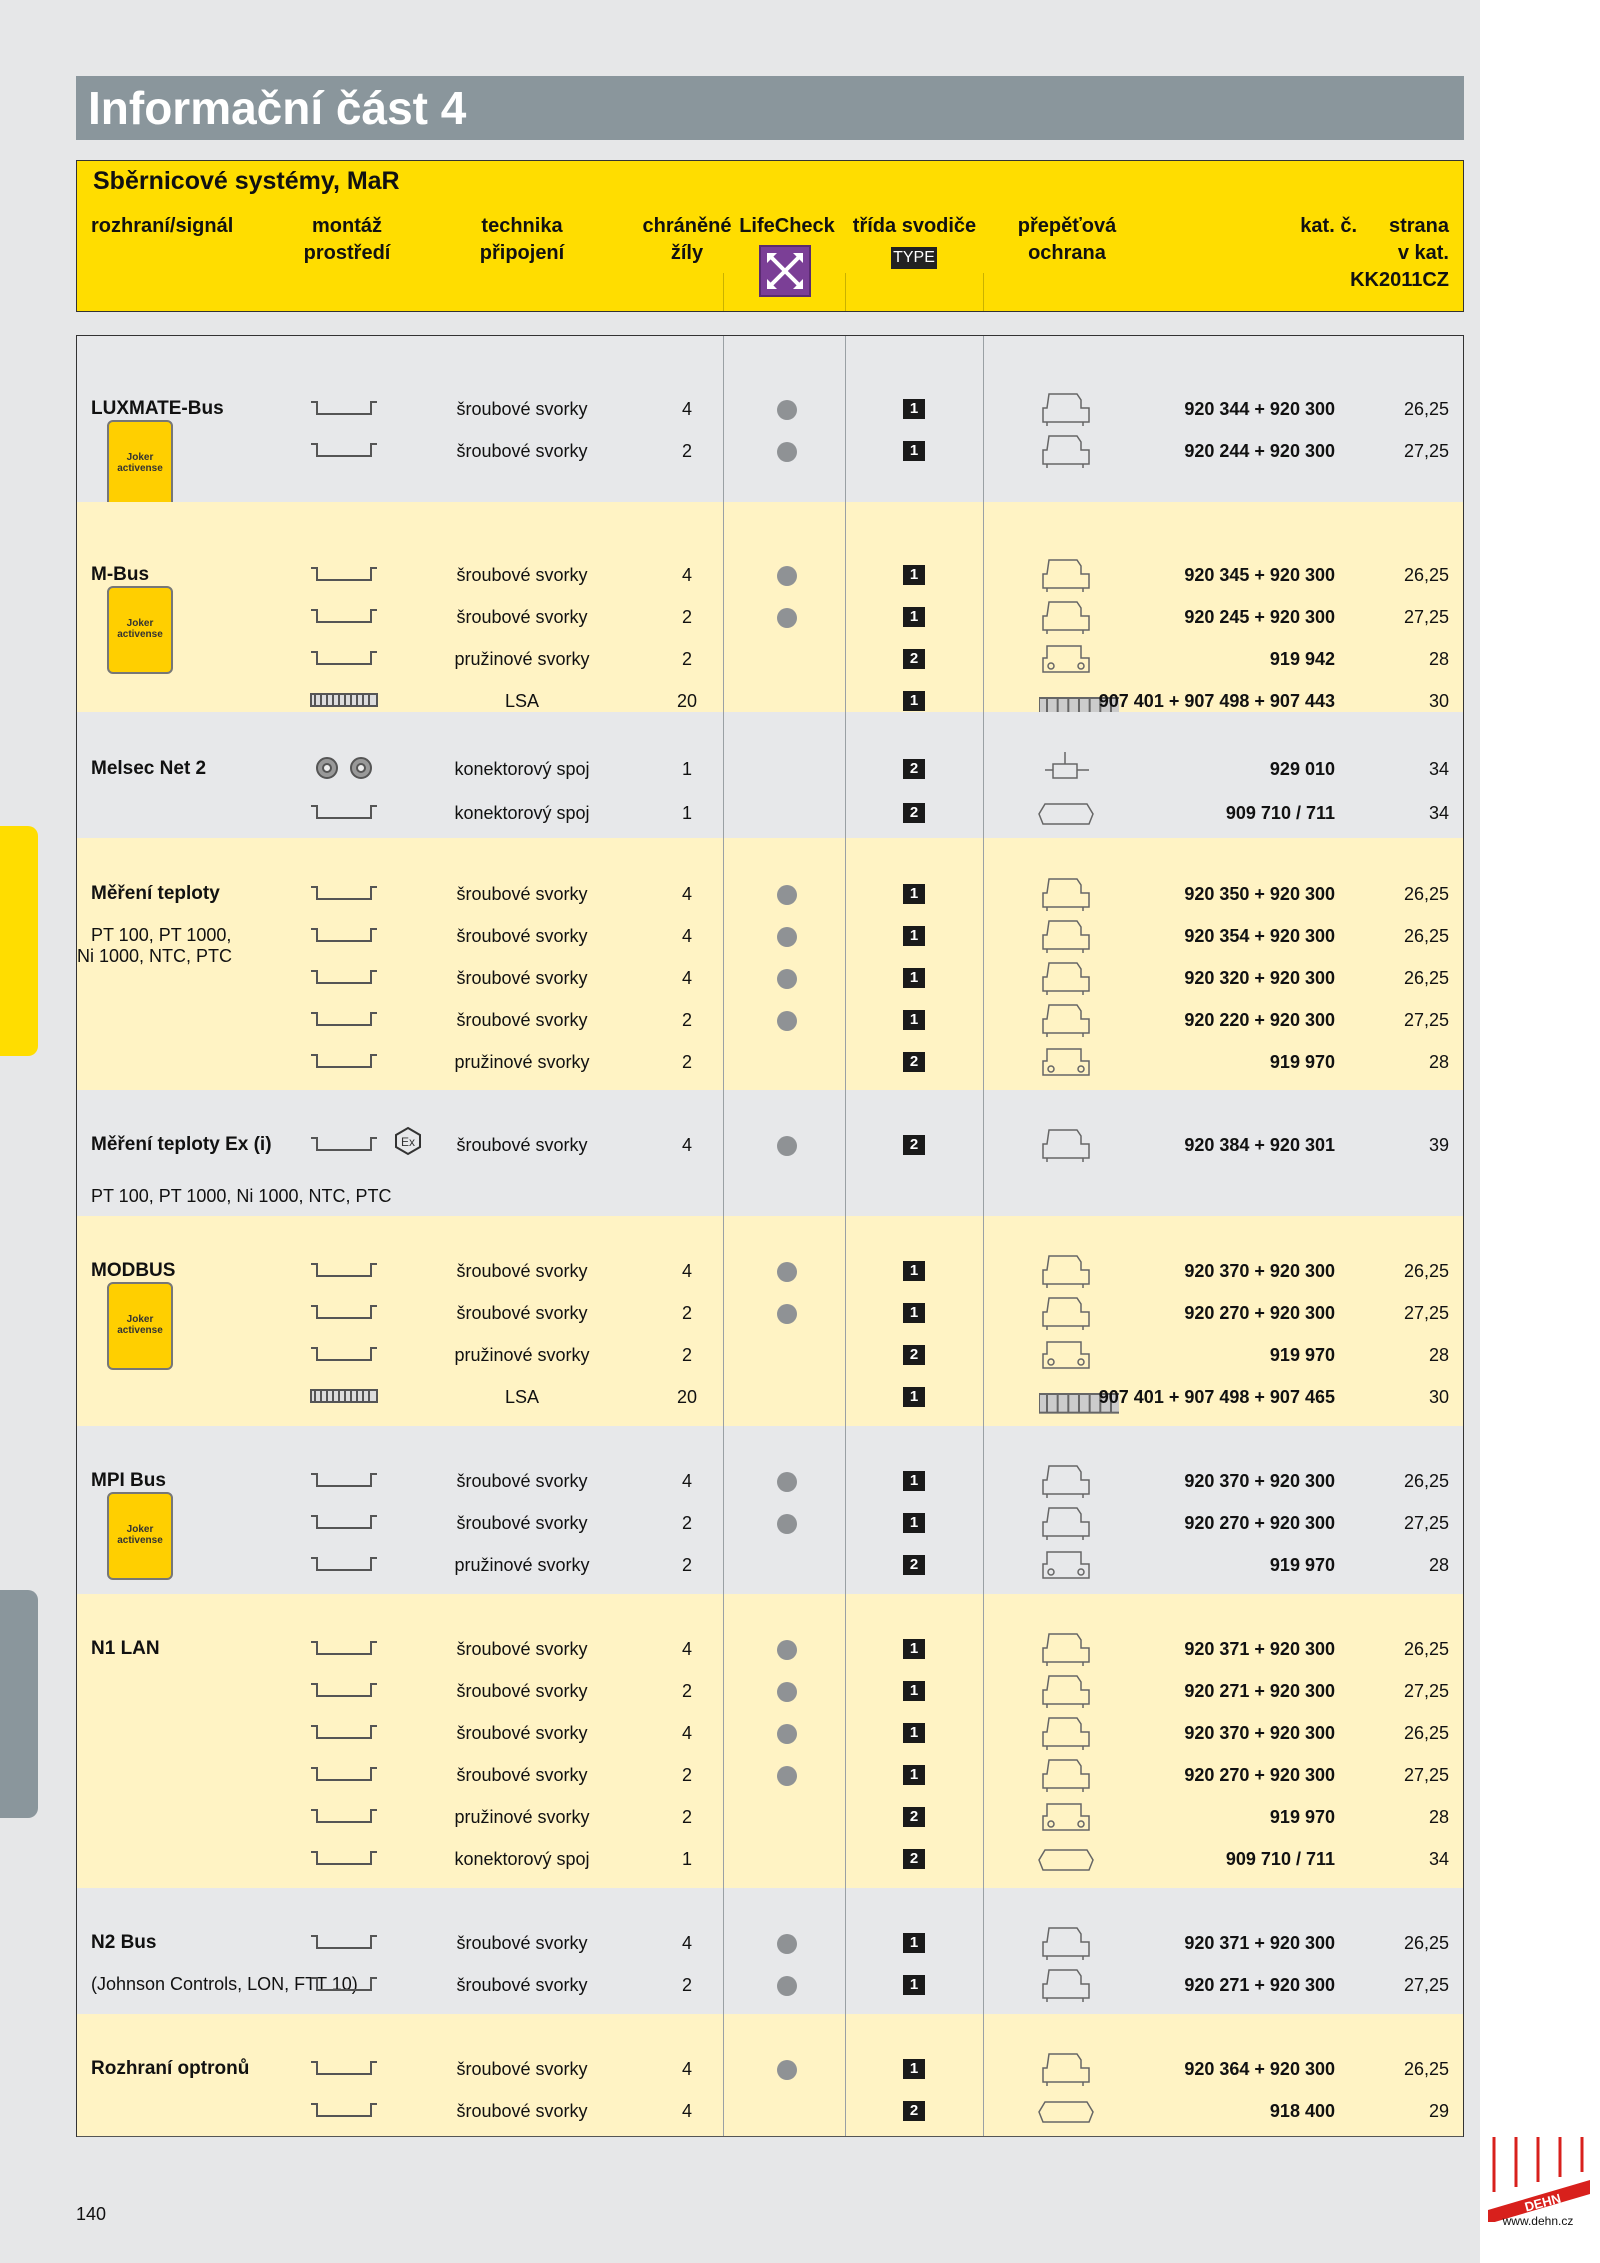 The image size is (1600, 2263). What do you see at coordinates (1067, 239) in the screenshot?
I see `col-protection: přepěťová ochrana` at bounding box center [1067, 239].